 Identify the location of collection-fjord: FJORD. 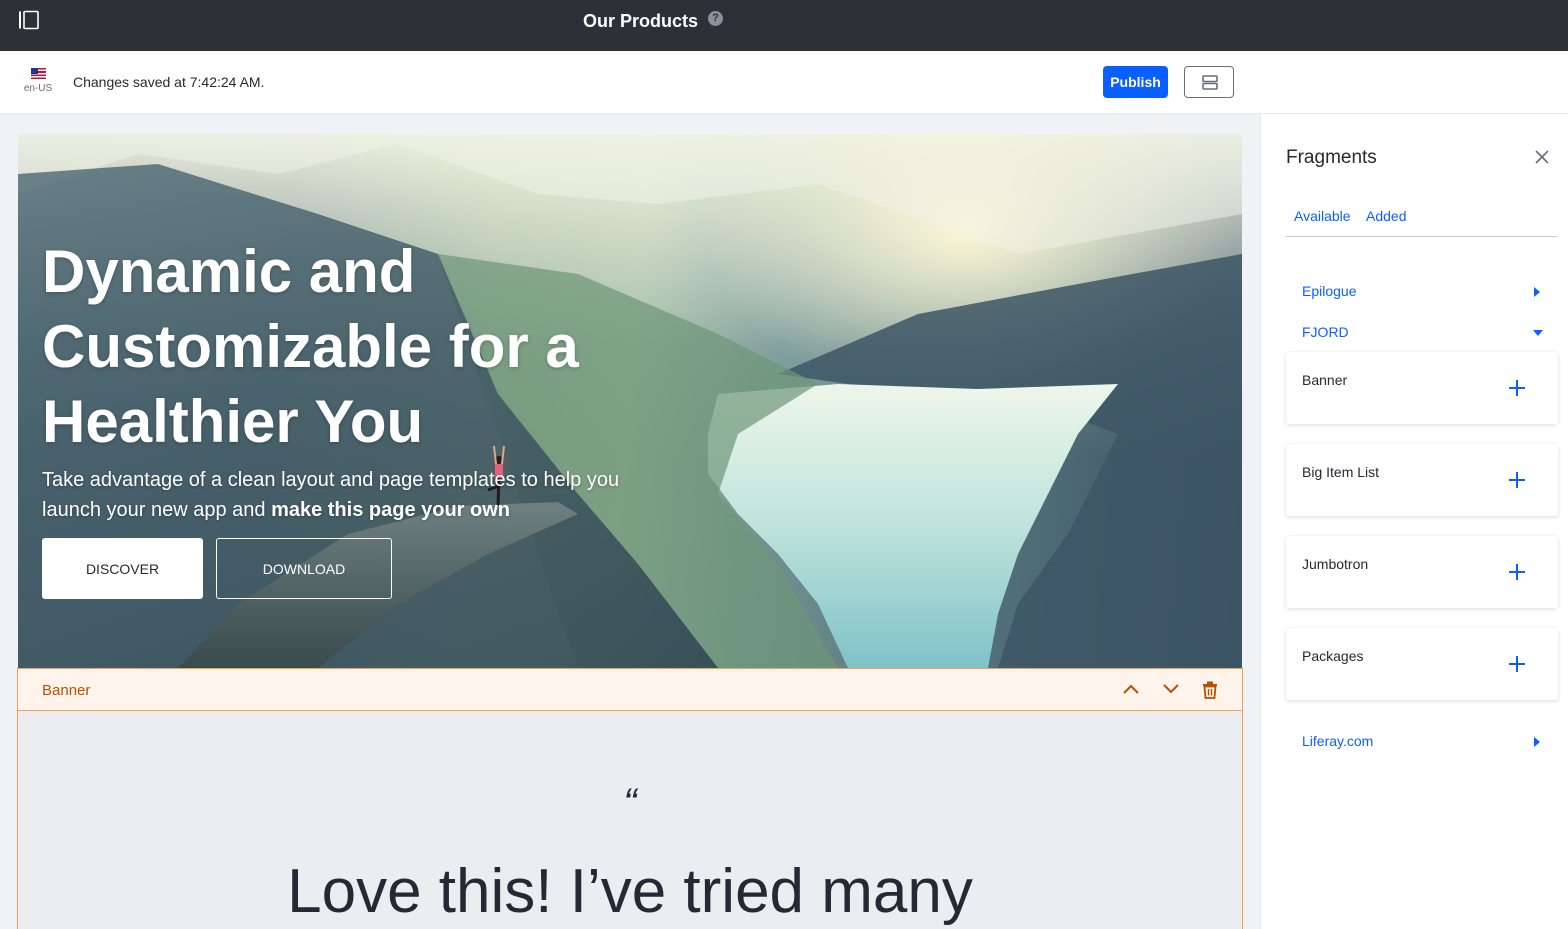
(1325, 332).